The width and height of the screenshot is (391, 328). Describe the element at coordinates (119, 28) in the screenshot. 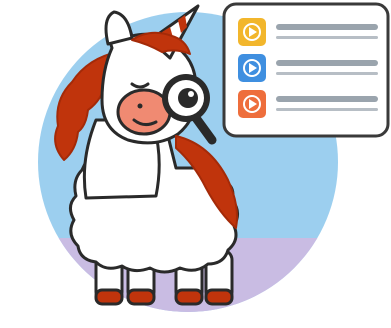

I see `llama-ear` at that location.